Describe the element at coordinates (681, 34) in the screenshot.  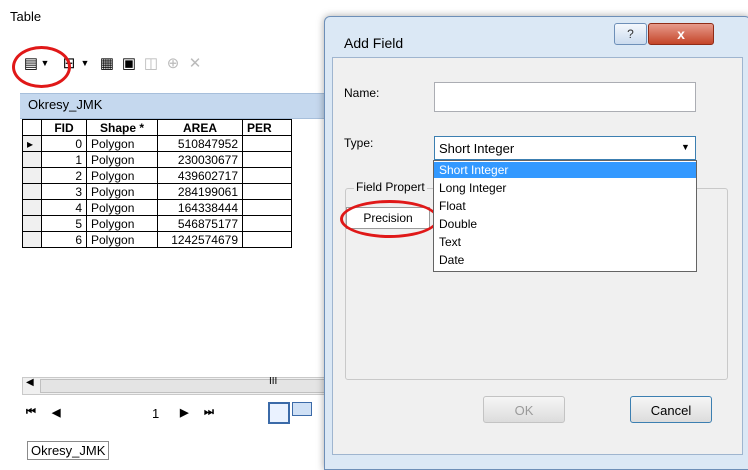
I see `close-button: x` at that location.